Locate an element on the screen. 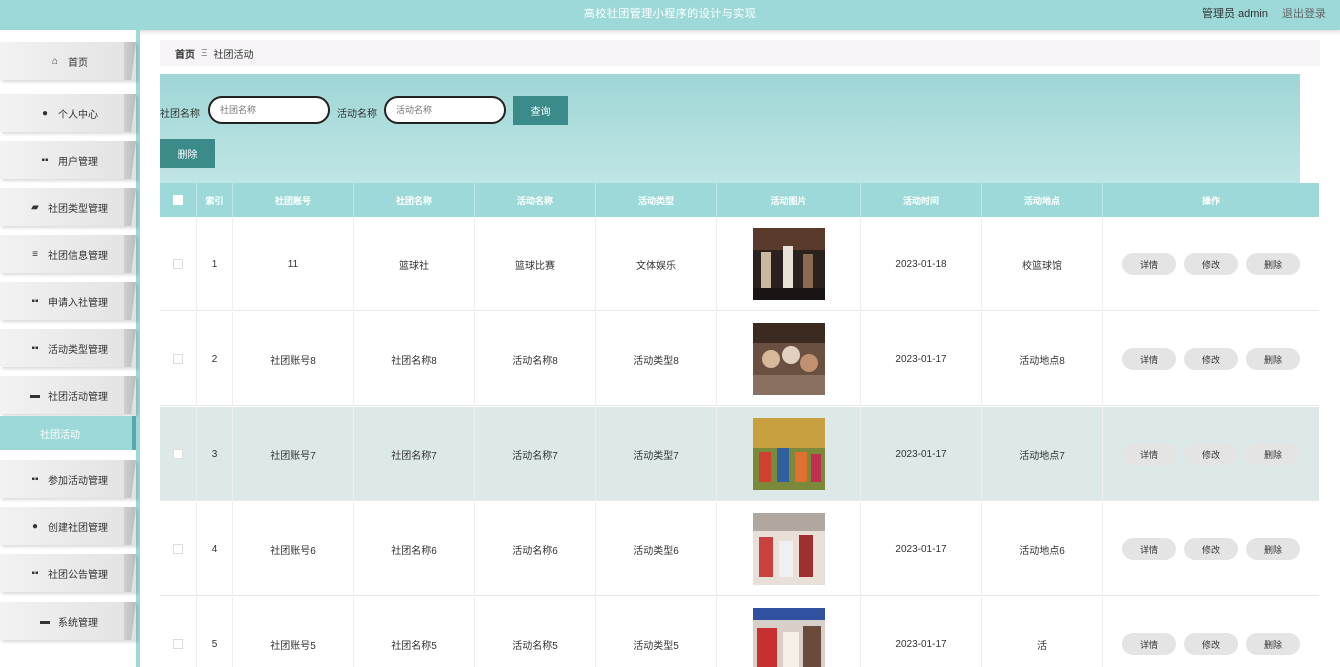  club-name-input is located at coordinates (269, 110).